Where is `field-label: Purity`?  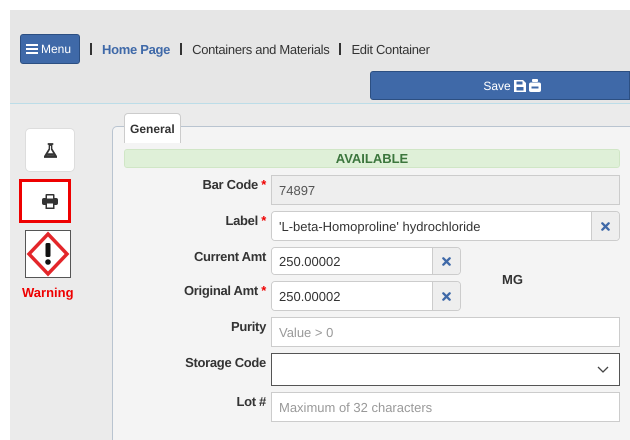
field-label: Purity is located at coordinates (248, 327).